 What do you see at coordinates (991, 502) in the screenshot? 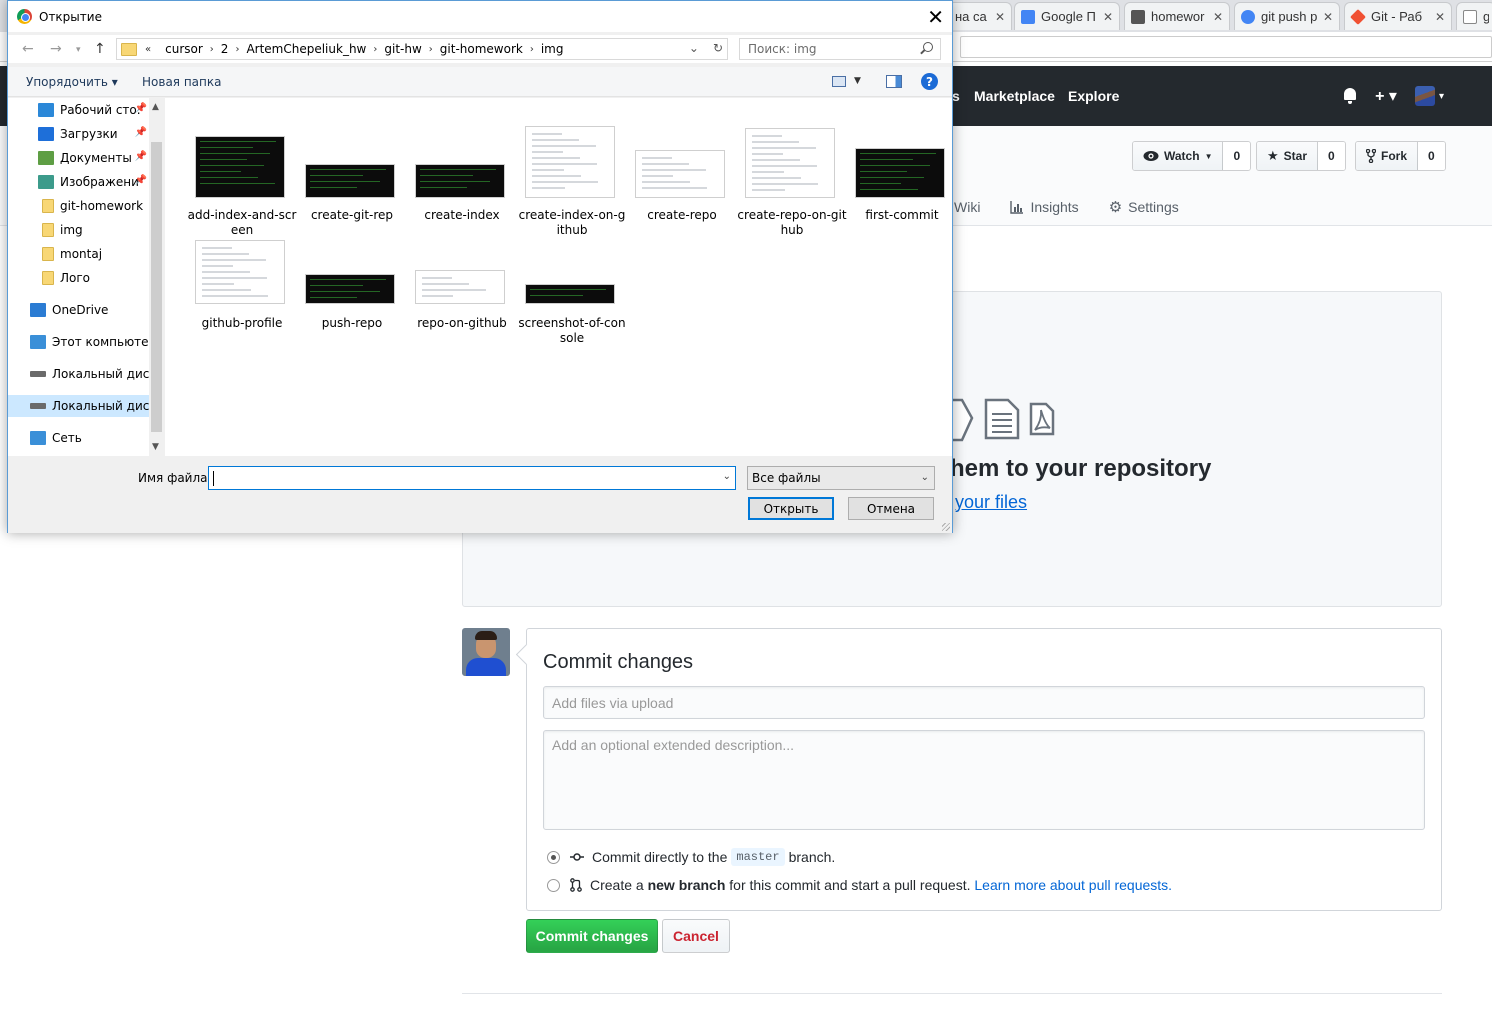
I see `choose-files-link: your files` at bounding box center [991, 502].